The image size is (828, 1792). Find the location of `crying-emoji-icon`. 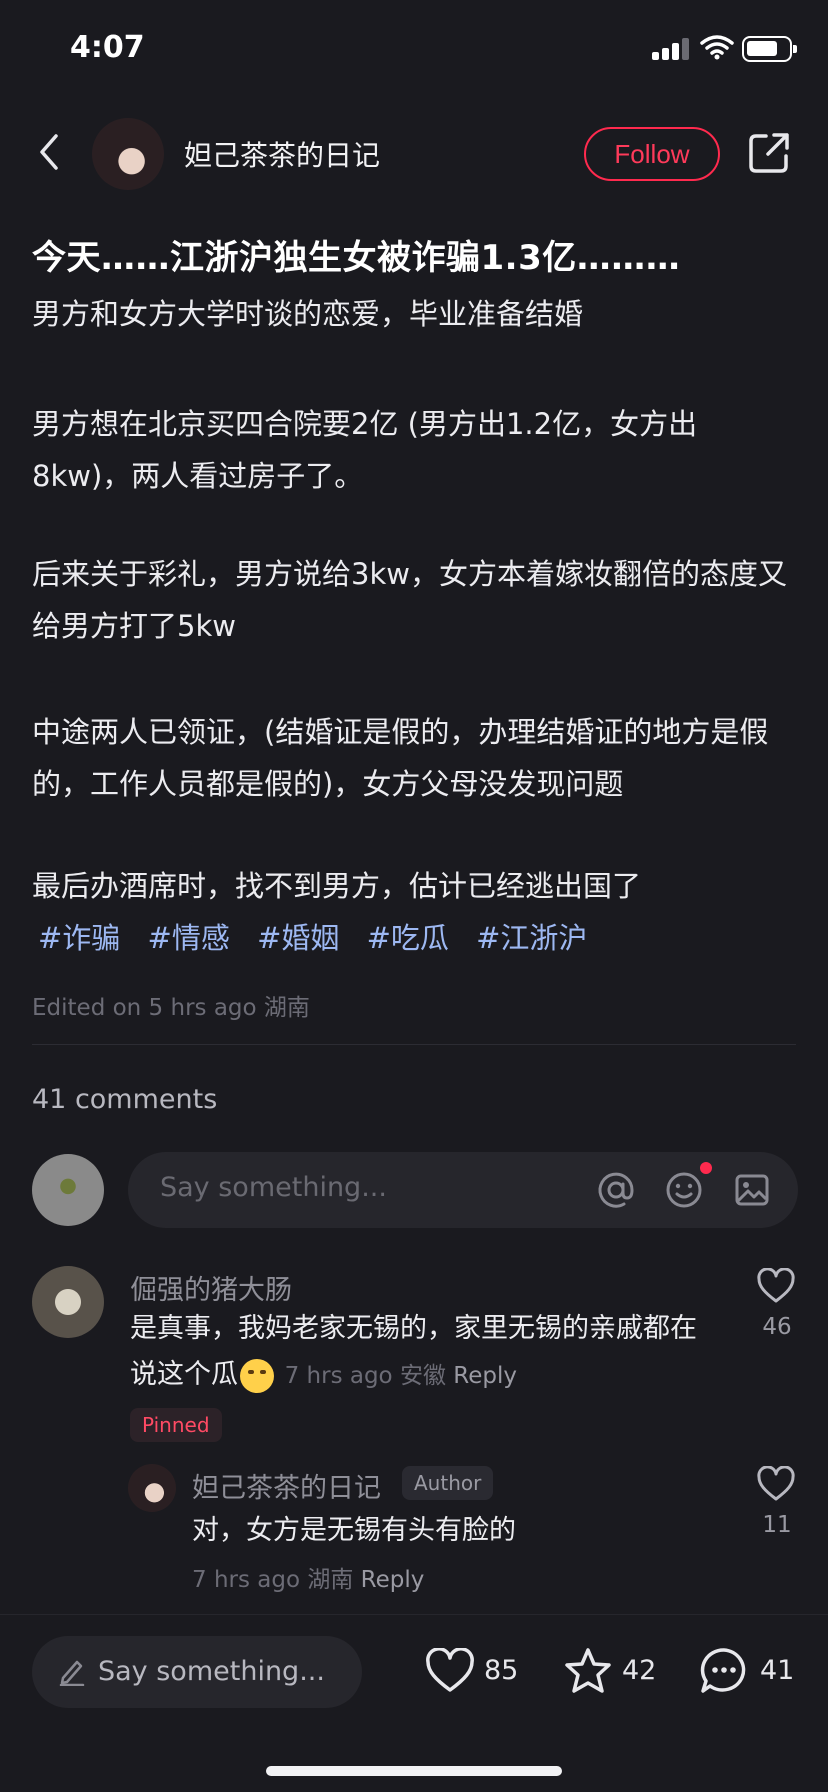

crying-emoji-icon is located at coordinates (257, 1375).